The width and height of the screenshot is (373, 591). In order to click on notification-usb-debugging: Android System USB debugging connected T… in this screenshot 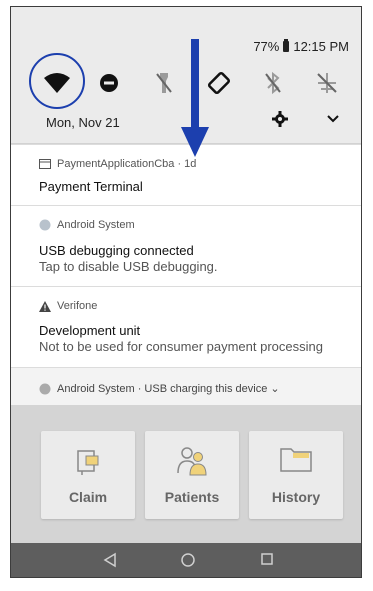, I will do `click(186, 245)`.